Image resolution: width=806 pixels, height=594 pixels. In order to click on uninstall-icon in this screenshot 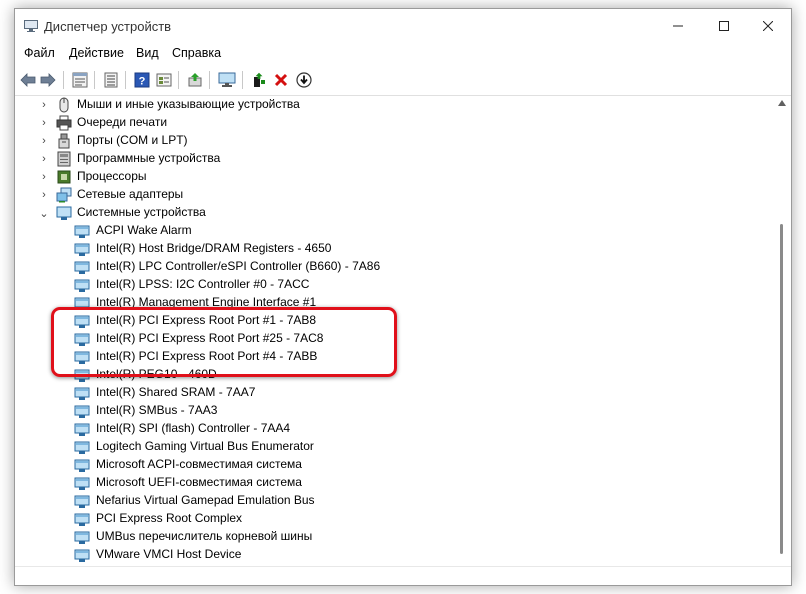, I will do `click(281, 80)`.